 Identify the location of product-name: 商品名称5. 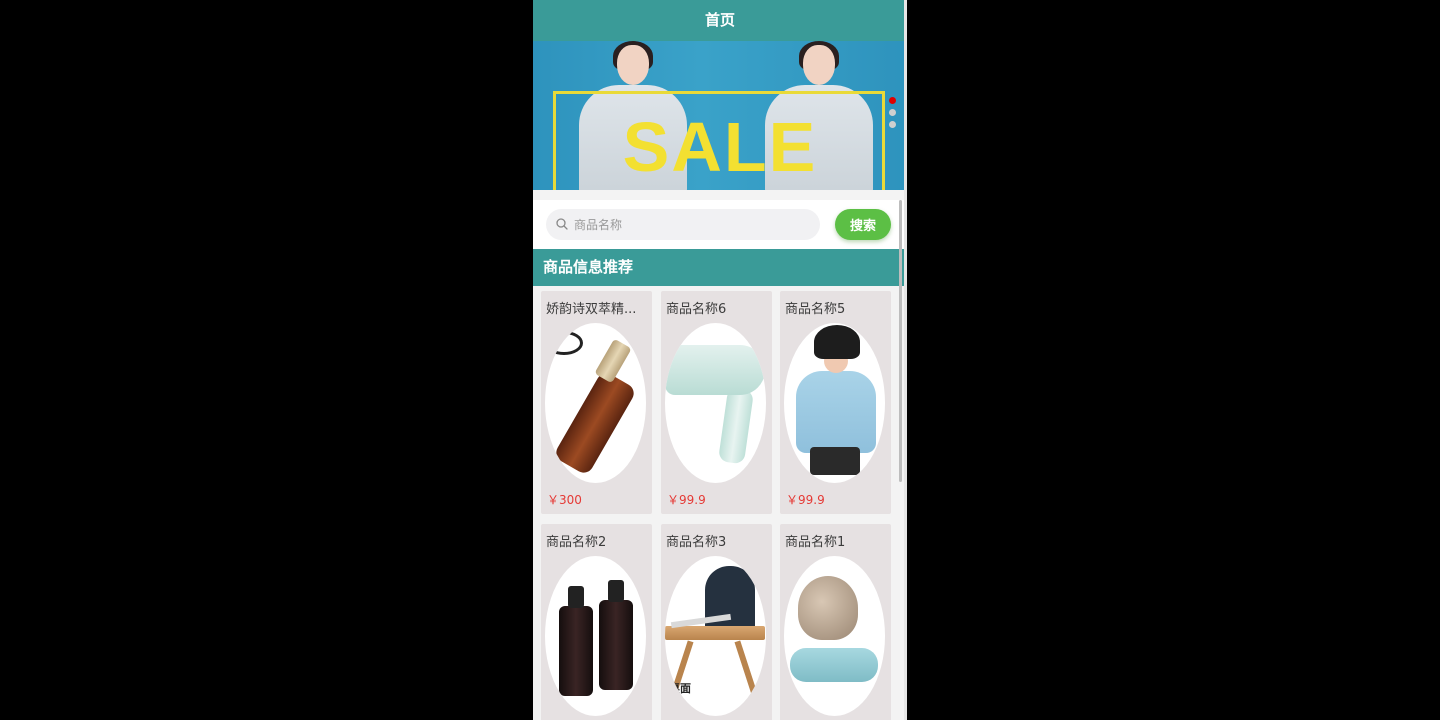
(815, 309).